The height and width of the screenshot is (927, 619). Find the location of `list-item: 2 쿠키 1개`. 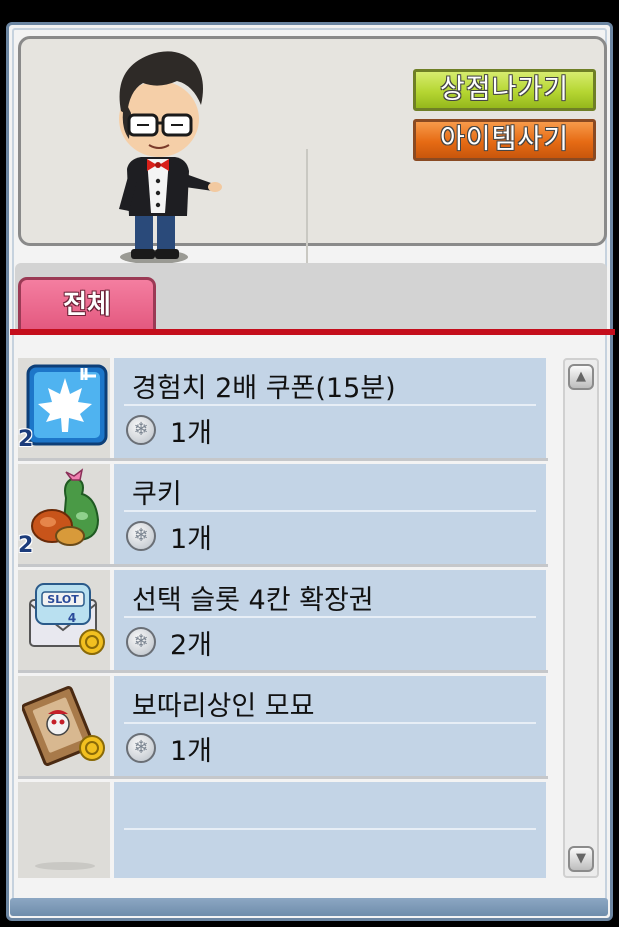

list-item: 2 쿠키 1개 is located at coordinates (283, 515).